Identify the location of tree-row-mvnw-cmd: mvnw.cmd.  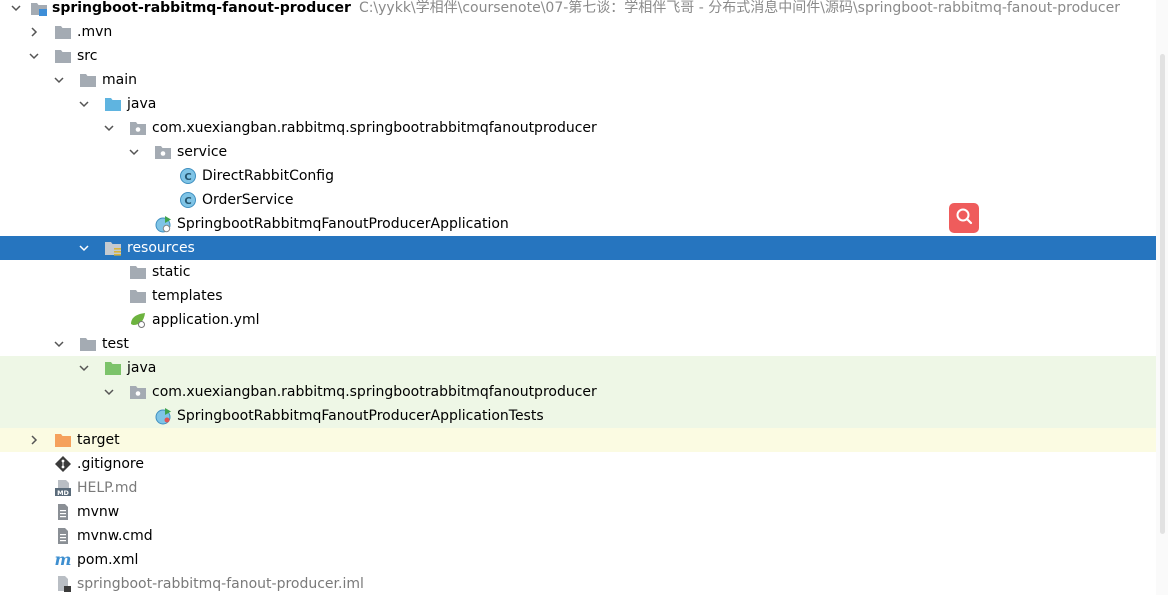
(578, 536).